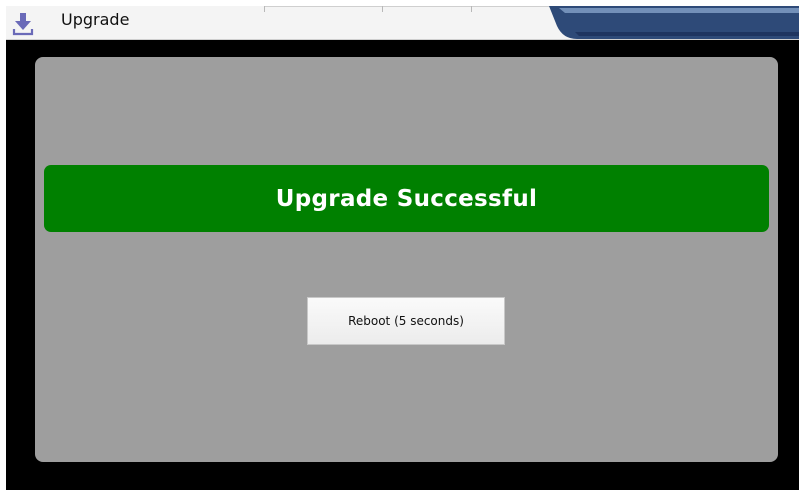  I want to click on download-icon, so click(23, 24).